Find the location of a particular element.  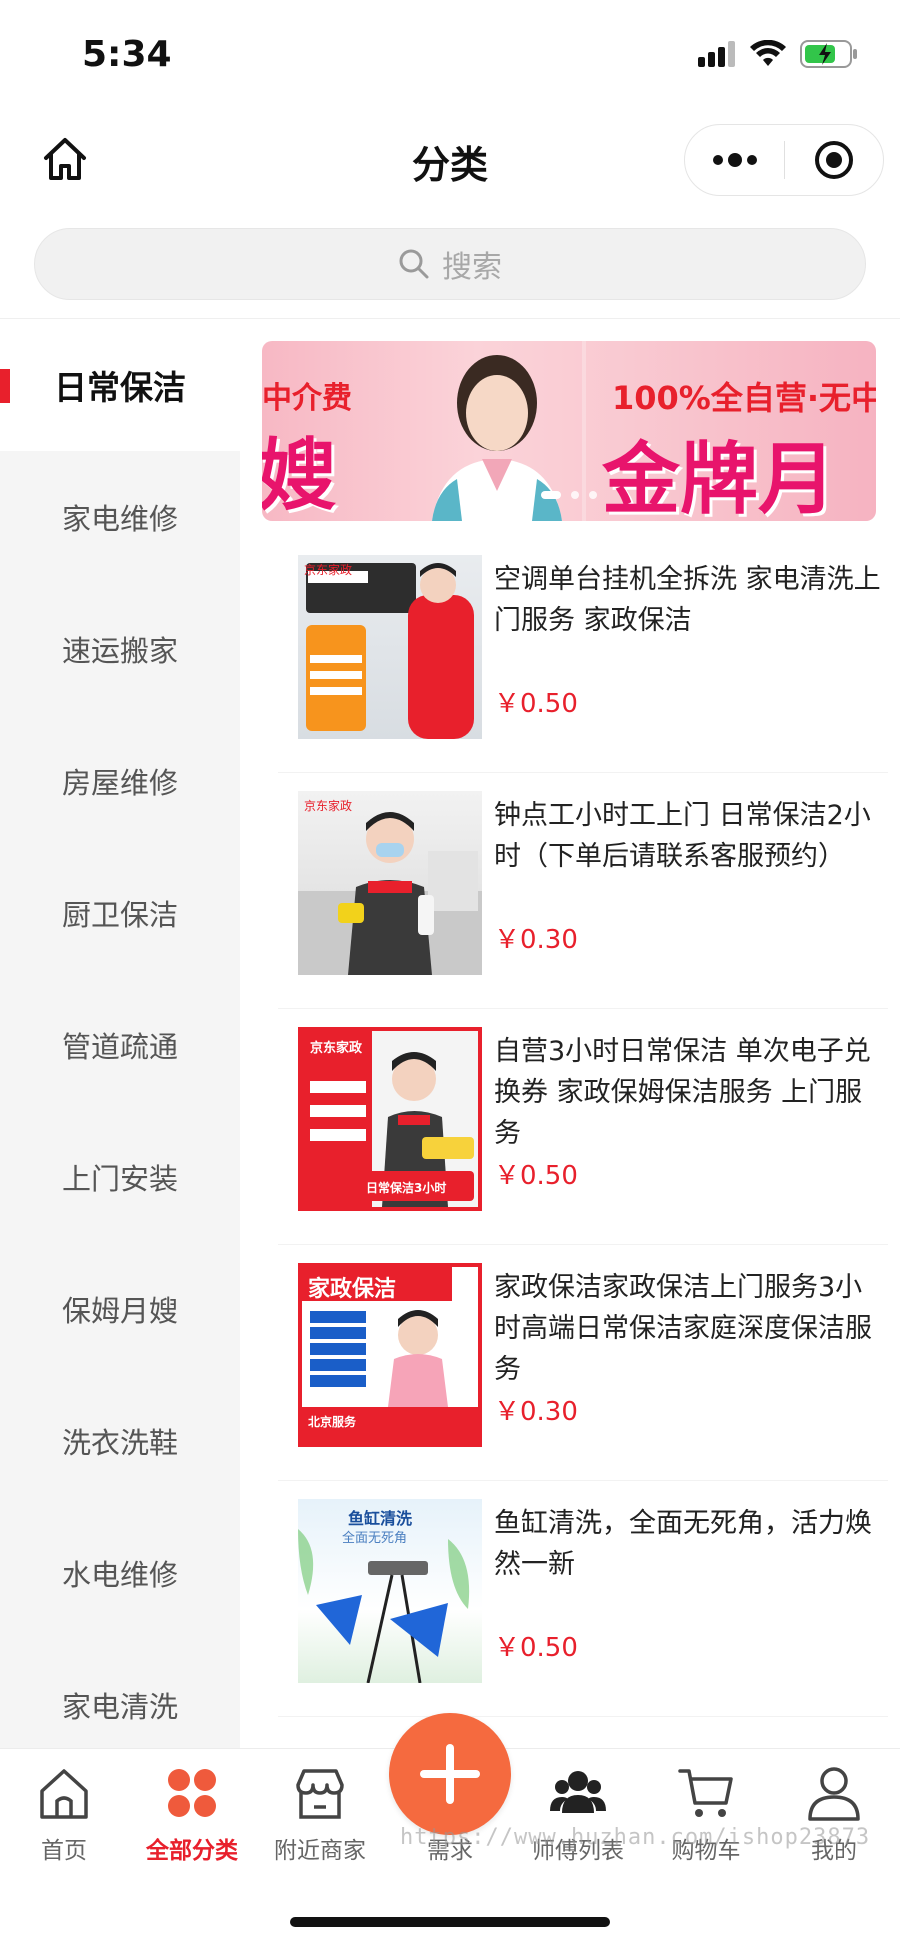

banner-text-right-top: 100%全自营·无中 is located at coordinates (744, 398).